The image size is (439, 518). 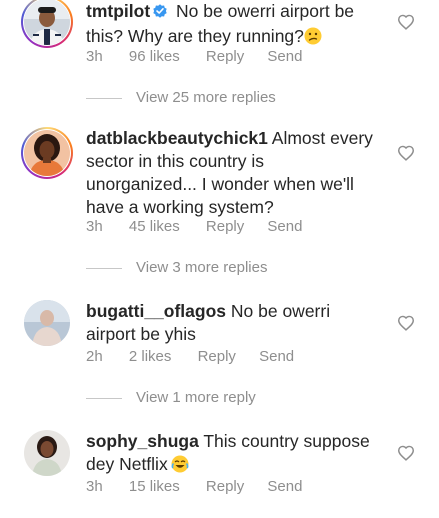 I want to click on username: sophy_shuga, so click(x=142, y=441).